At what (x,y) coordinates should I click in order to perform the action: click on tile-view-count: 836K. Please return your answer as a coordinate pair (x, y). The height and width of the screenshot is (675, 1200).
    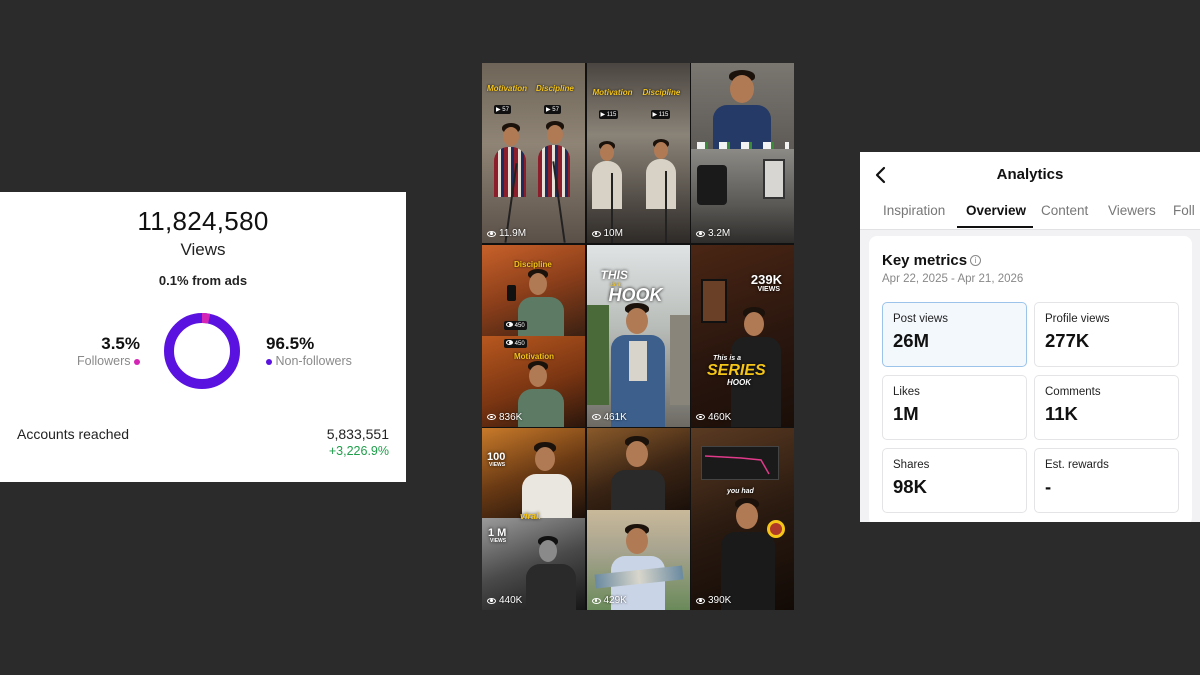
    Looking at the image, I should click on (504, 417).